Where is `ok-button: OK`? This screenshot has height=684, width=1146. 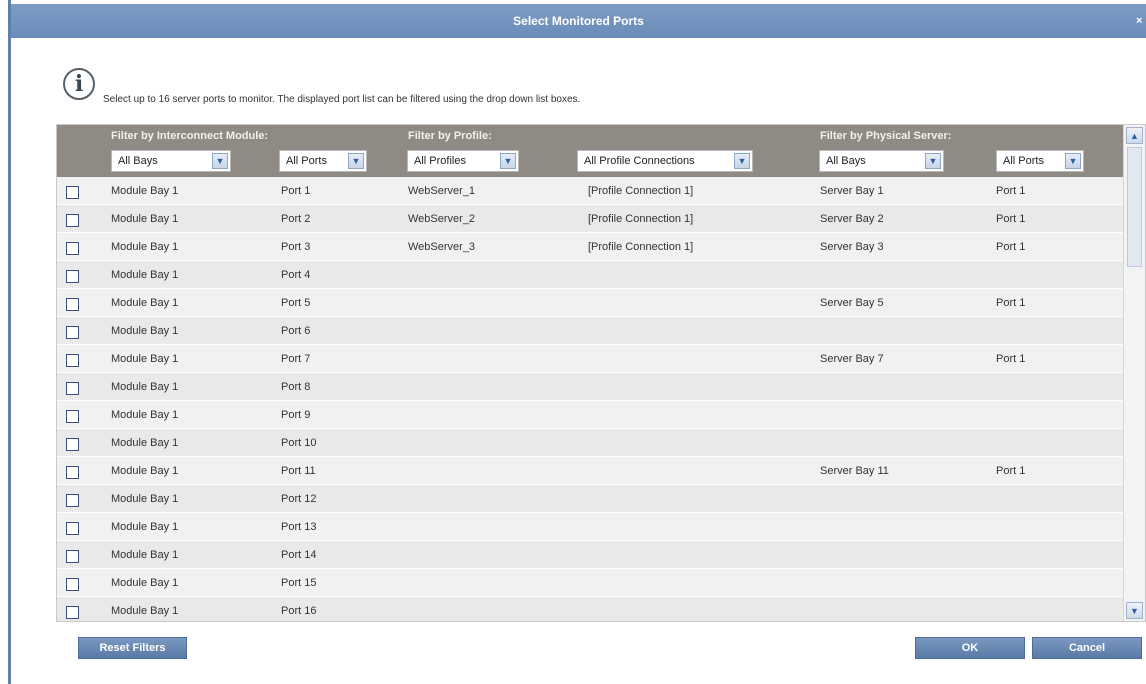 ok-button: OK is located at coordinates (970, 648).